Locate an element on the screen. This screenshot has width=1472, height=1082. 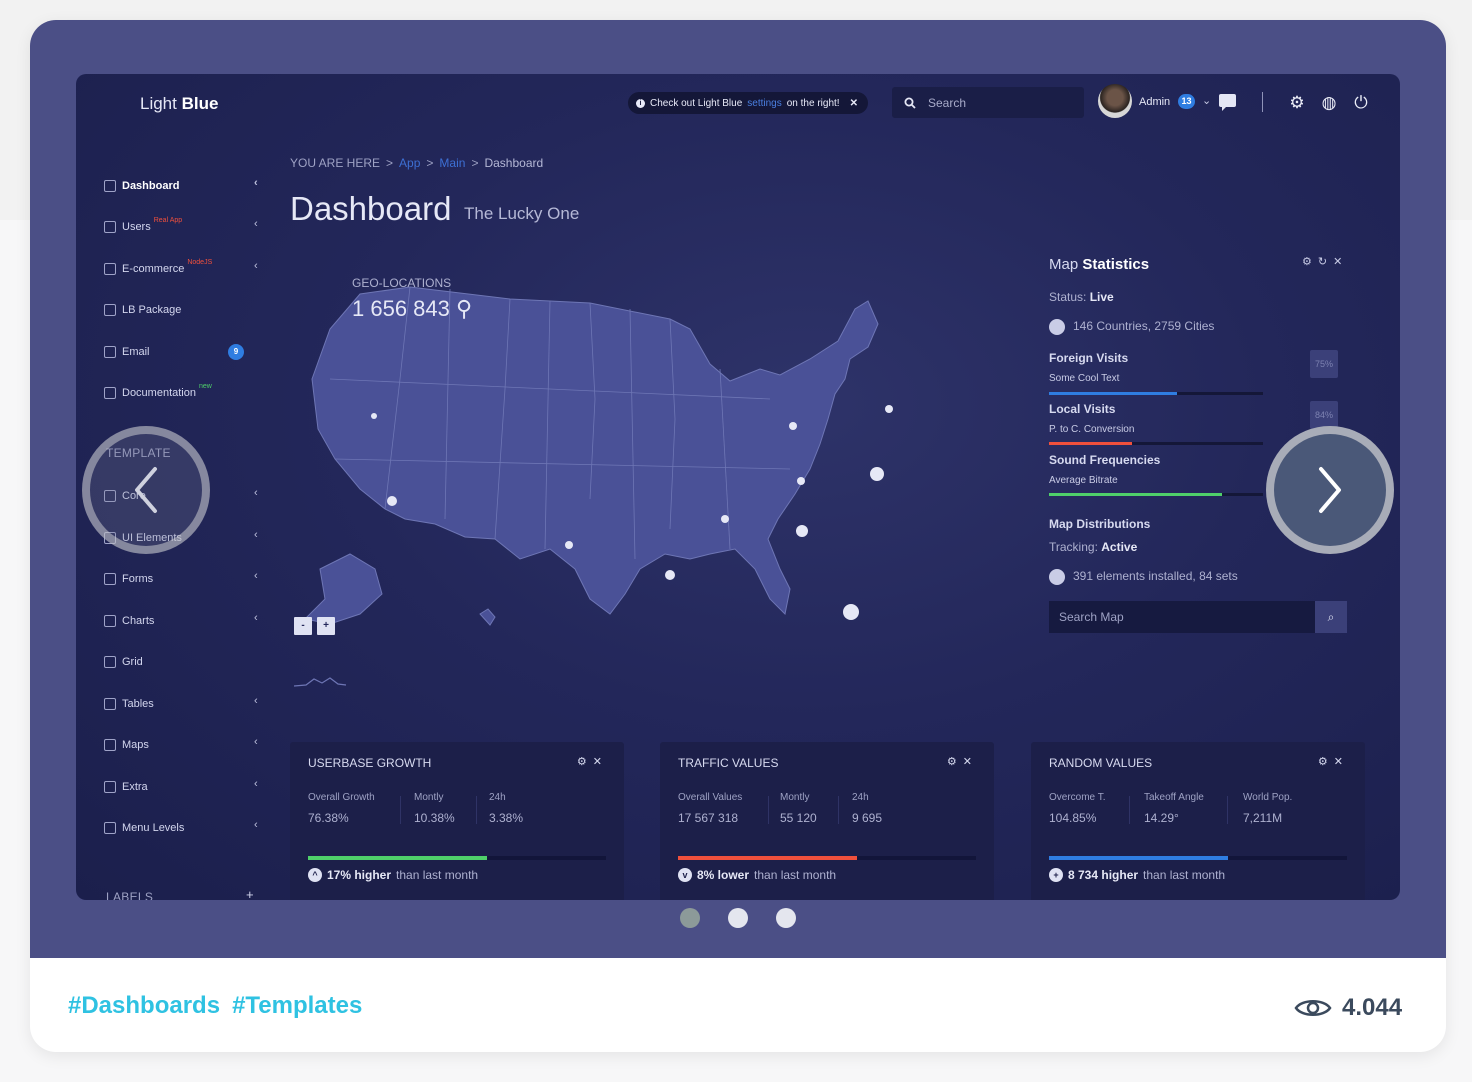
widget-stat: Overall Values 17 567 318 is located at coordinates (710, 808).